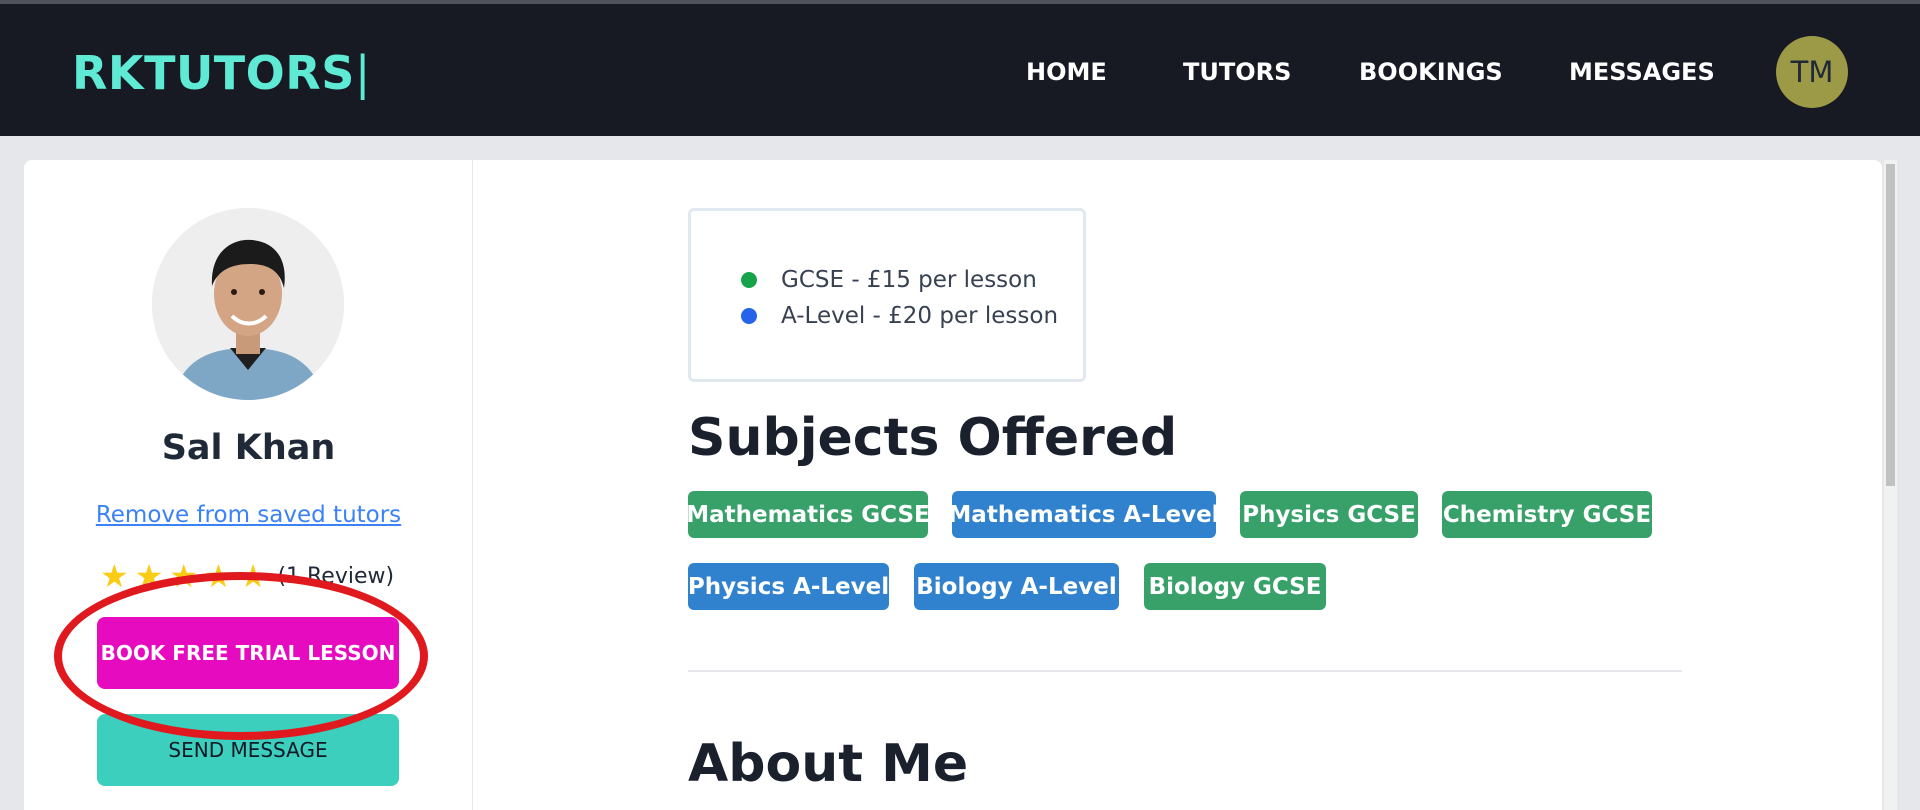 Image resolution: width=1920 pixels, height=810 pixels. I want to click on brand-cursor: |, so click(362, 73).